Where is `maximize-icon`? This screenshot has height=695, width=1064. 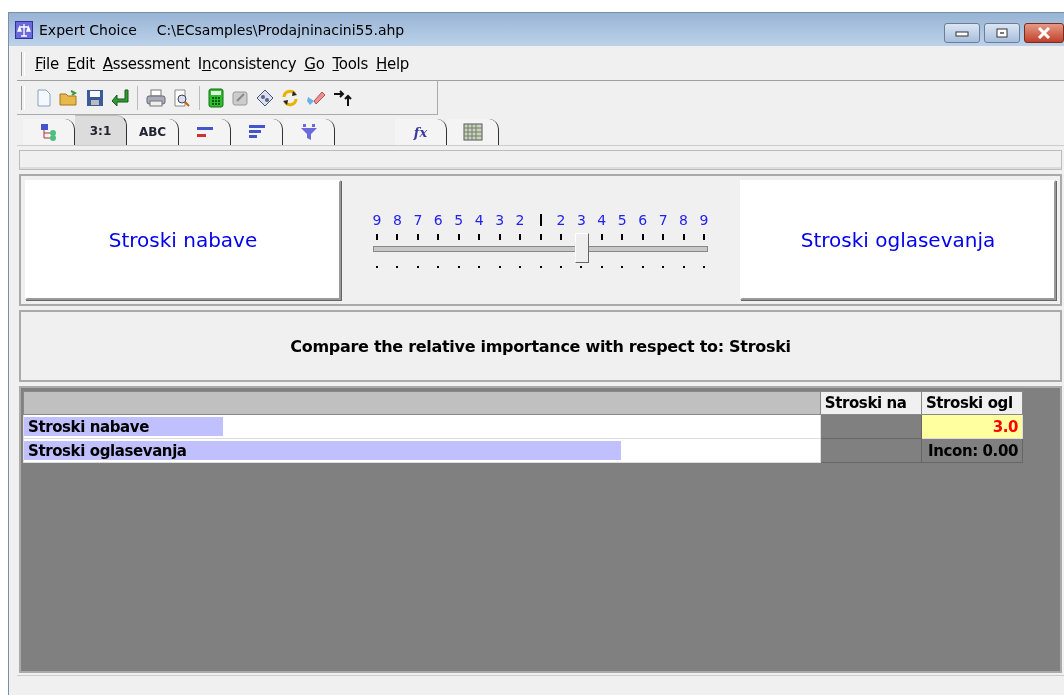 maximize-icon is located at coordinates (1002, 33).